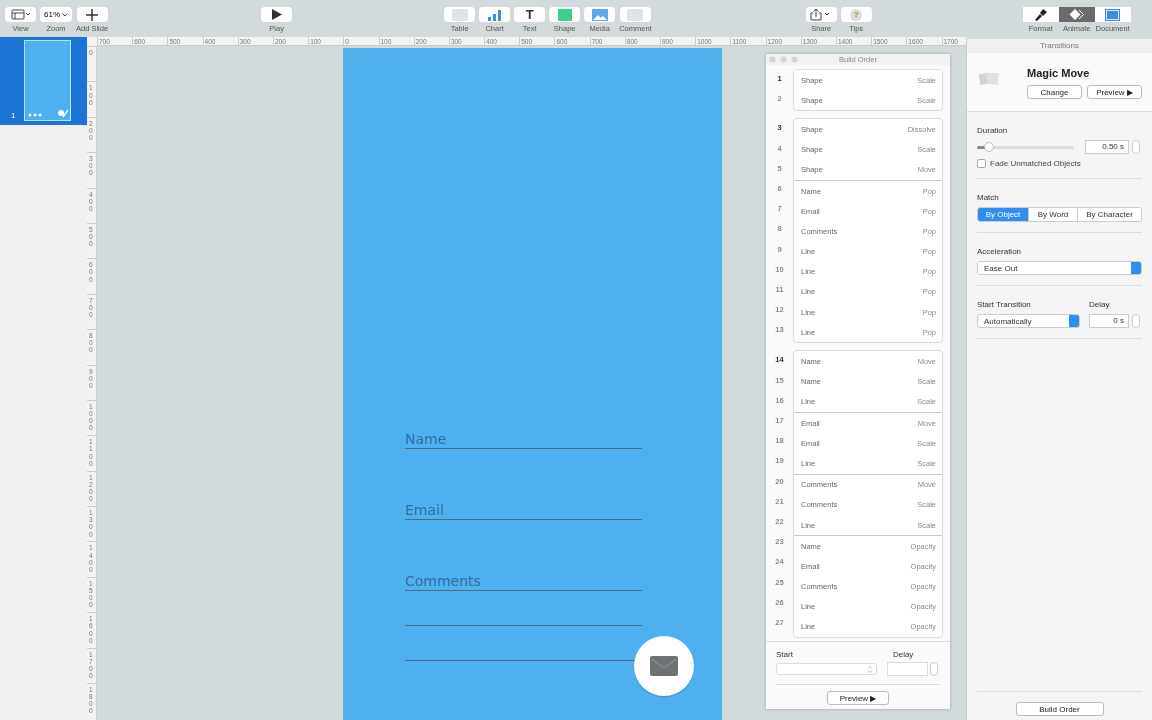 This screenshot has width=1152, height=720. Describe the element at coordinates (826, 669) in the screenshot. I see `start-popup` at that location.